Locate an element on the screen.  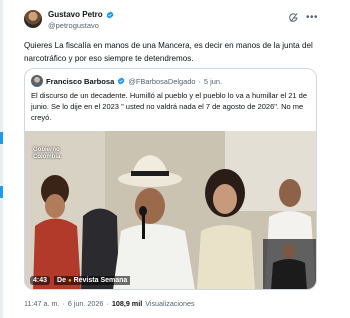
avatar is located at coordinates (33, 19).